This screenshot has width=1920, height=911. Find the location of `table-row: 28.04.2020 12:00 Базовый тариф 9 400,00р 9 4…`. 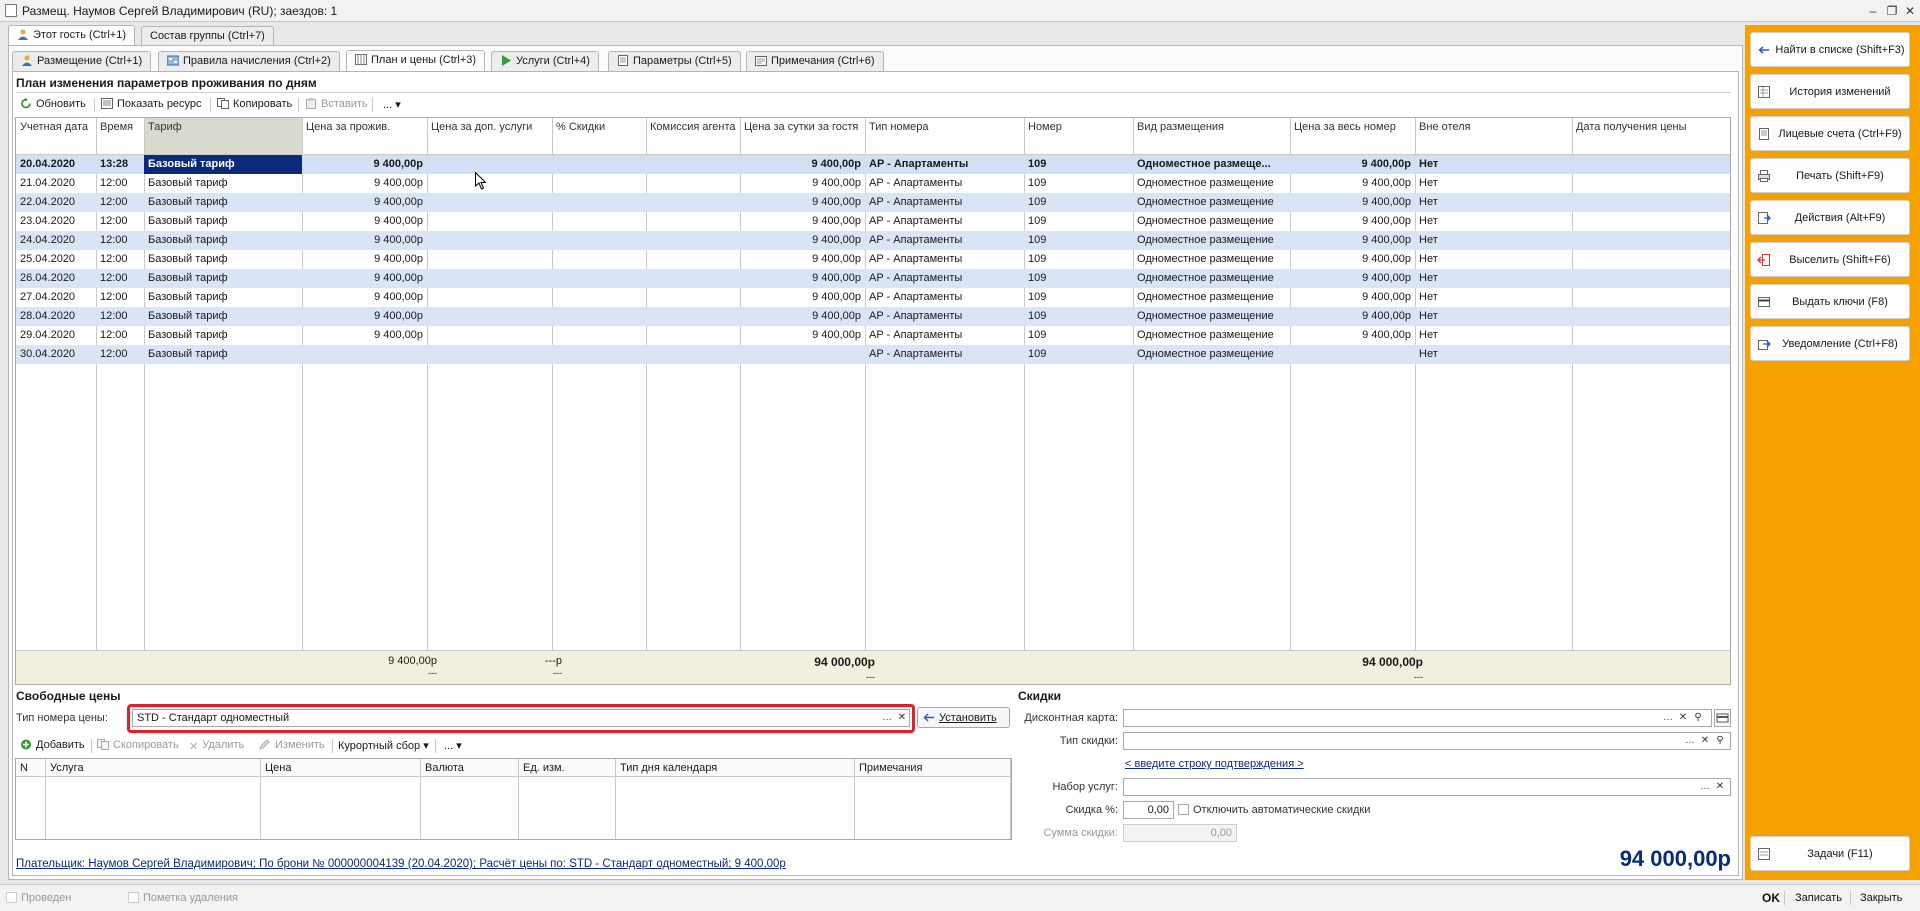

table-row: 28.04.2020 12:00 Базовый тариф 9 400,00р 9 4… is located at coordinates (873, 316).